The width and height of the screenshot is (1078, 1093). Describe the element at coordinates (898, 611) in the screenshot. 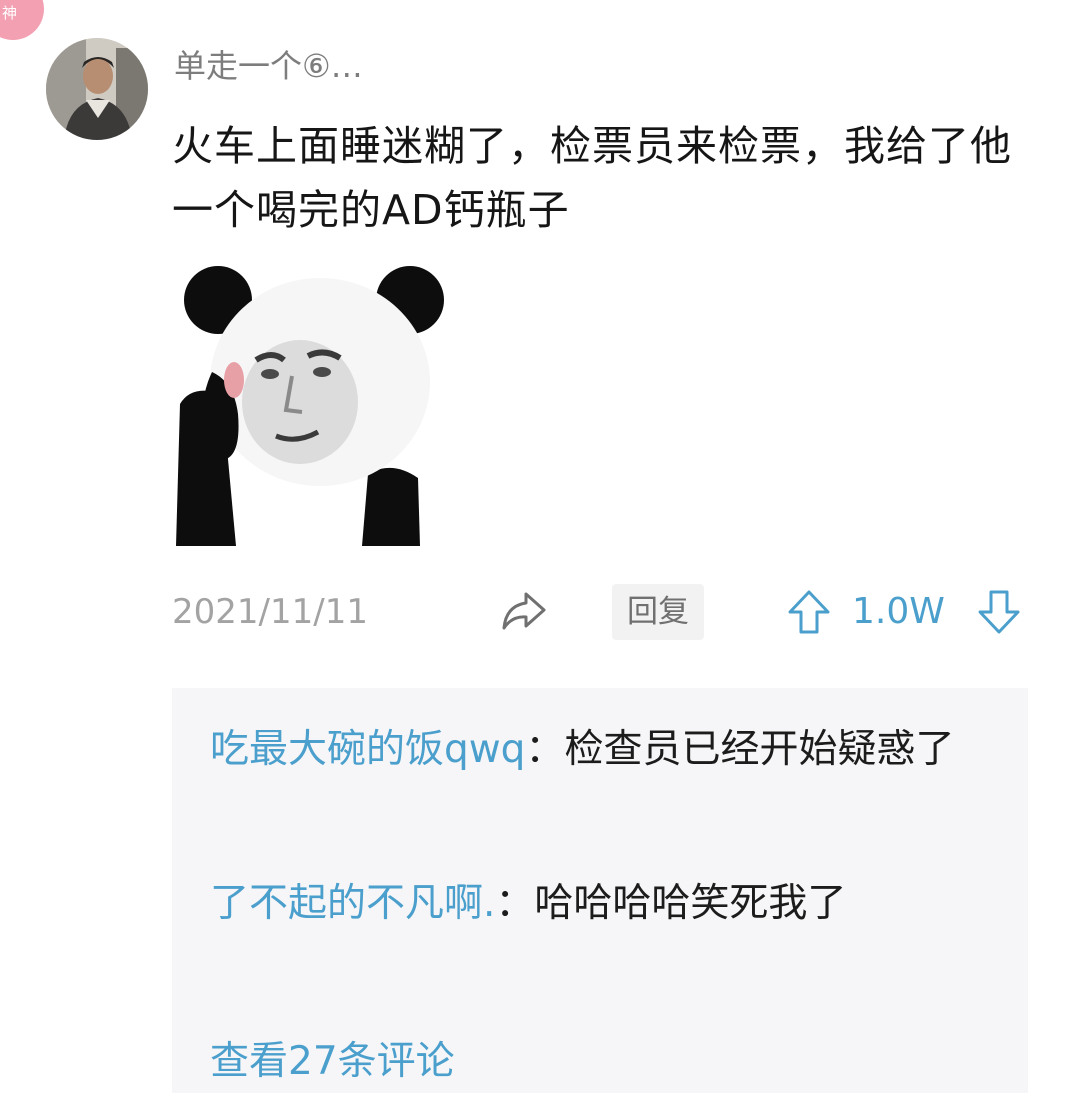

I see `like-count: 1.0W` at that location.